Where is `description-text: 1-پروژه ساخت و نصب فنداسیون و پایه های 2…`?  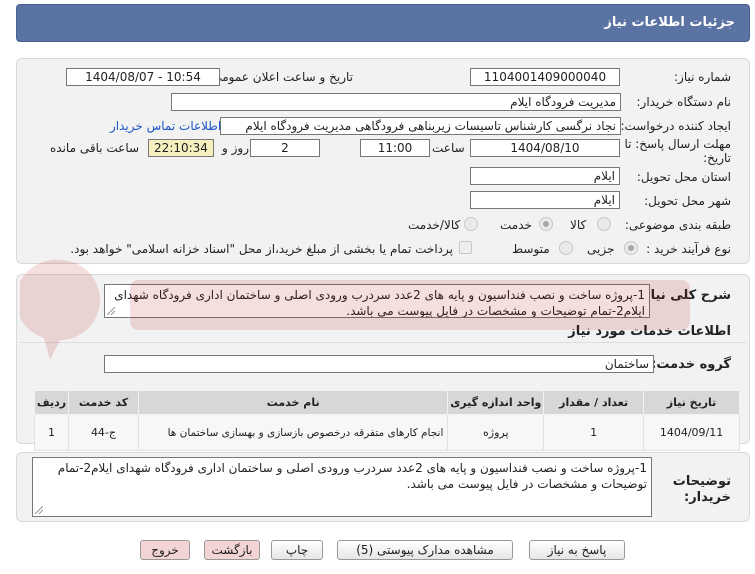 description-text: 1-پروژه ساخت و نصب فنداسیون و پایه های 2… is located at coordinates (379, 303).